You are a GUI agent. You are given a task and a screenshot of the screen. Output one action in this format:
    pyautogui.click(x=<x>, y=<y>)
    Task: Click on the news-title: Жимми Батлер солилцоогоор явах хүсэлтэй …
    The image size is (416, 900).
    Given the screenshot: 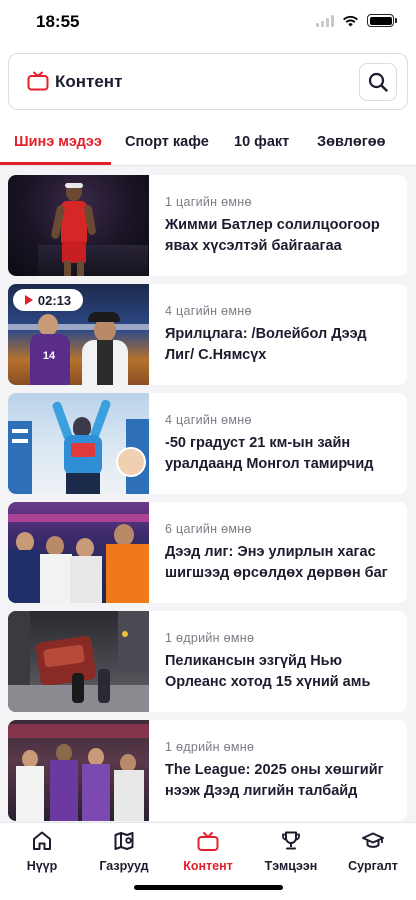 What is the action you would take?
    pyautogui.click(x=272, y=235)
    